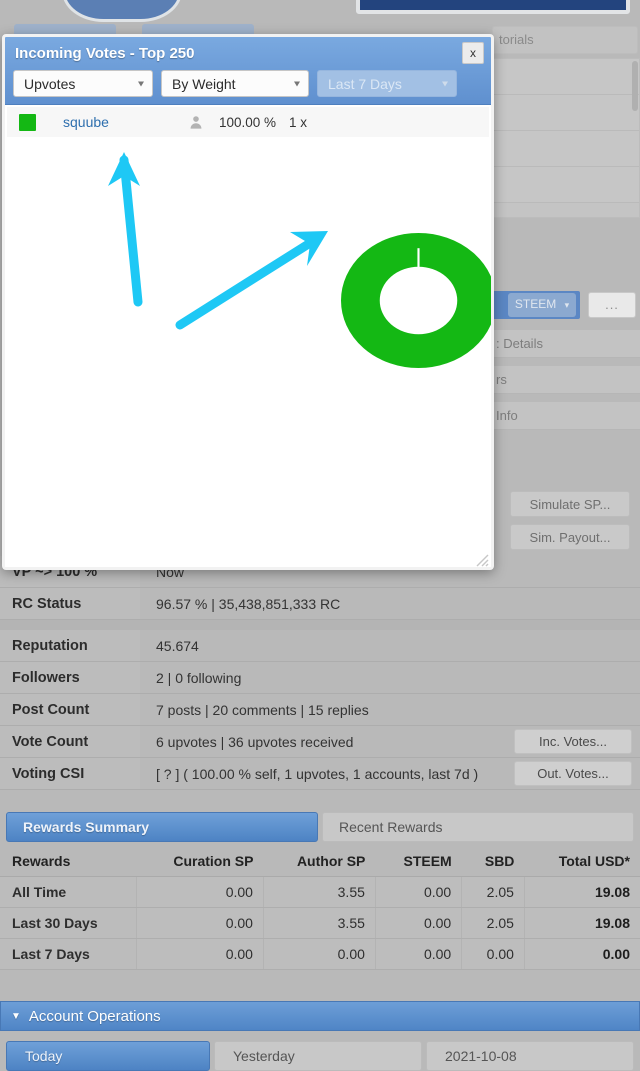 This screenshot has width=640, height=1071. Describe the element at coordinates (493, 861) in the screenshot. I see `col-sbd: SBD` at that location.